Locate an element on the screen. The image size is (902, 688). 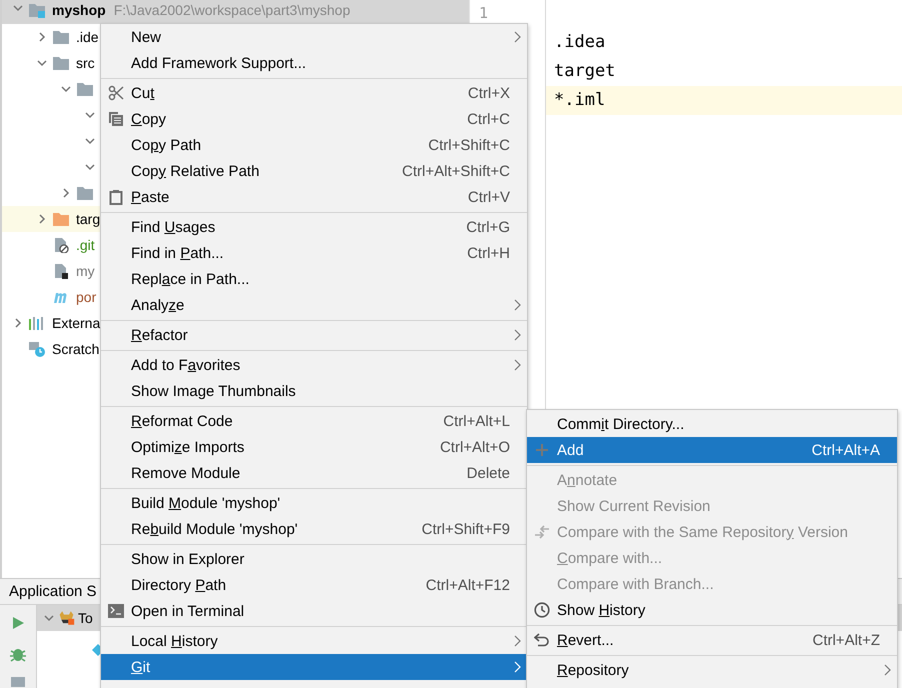
module-path: F:\Java2002\workspace\part3\myshop is located at coordinates (232, 10).